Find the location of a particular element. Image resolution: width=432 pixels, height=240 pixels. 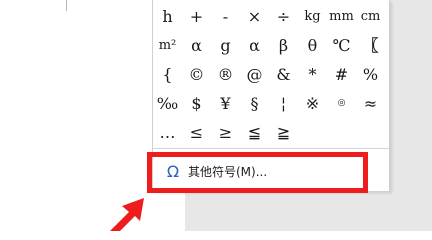

symbol-cell: ≈ is located at coordinates (370, 103).